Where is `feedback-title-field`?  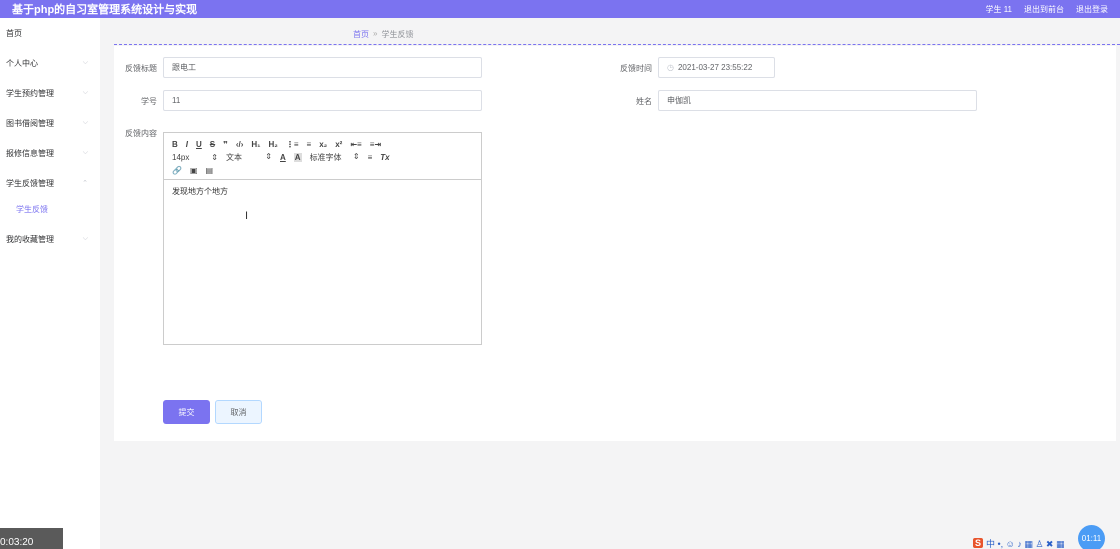
feedback-title-field is located at coordinates (322, 67).